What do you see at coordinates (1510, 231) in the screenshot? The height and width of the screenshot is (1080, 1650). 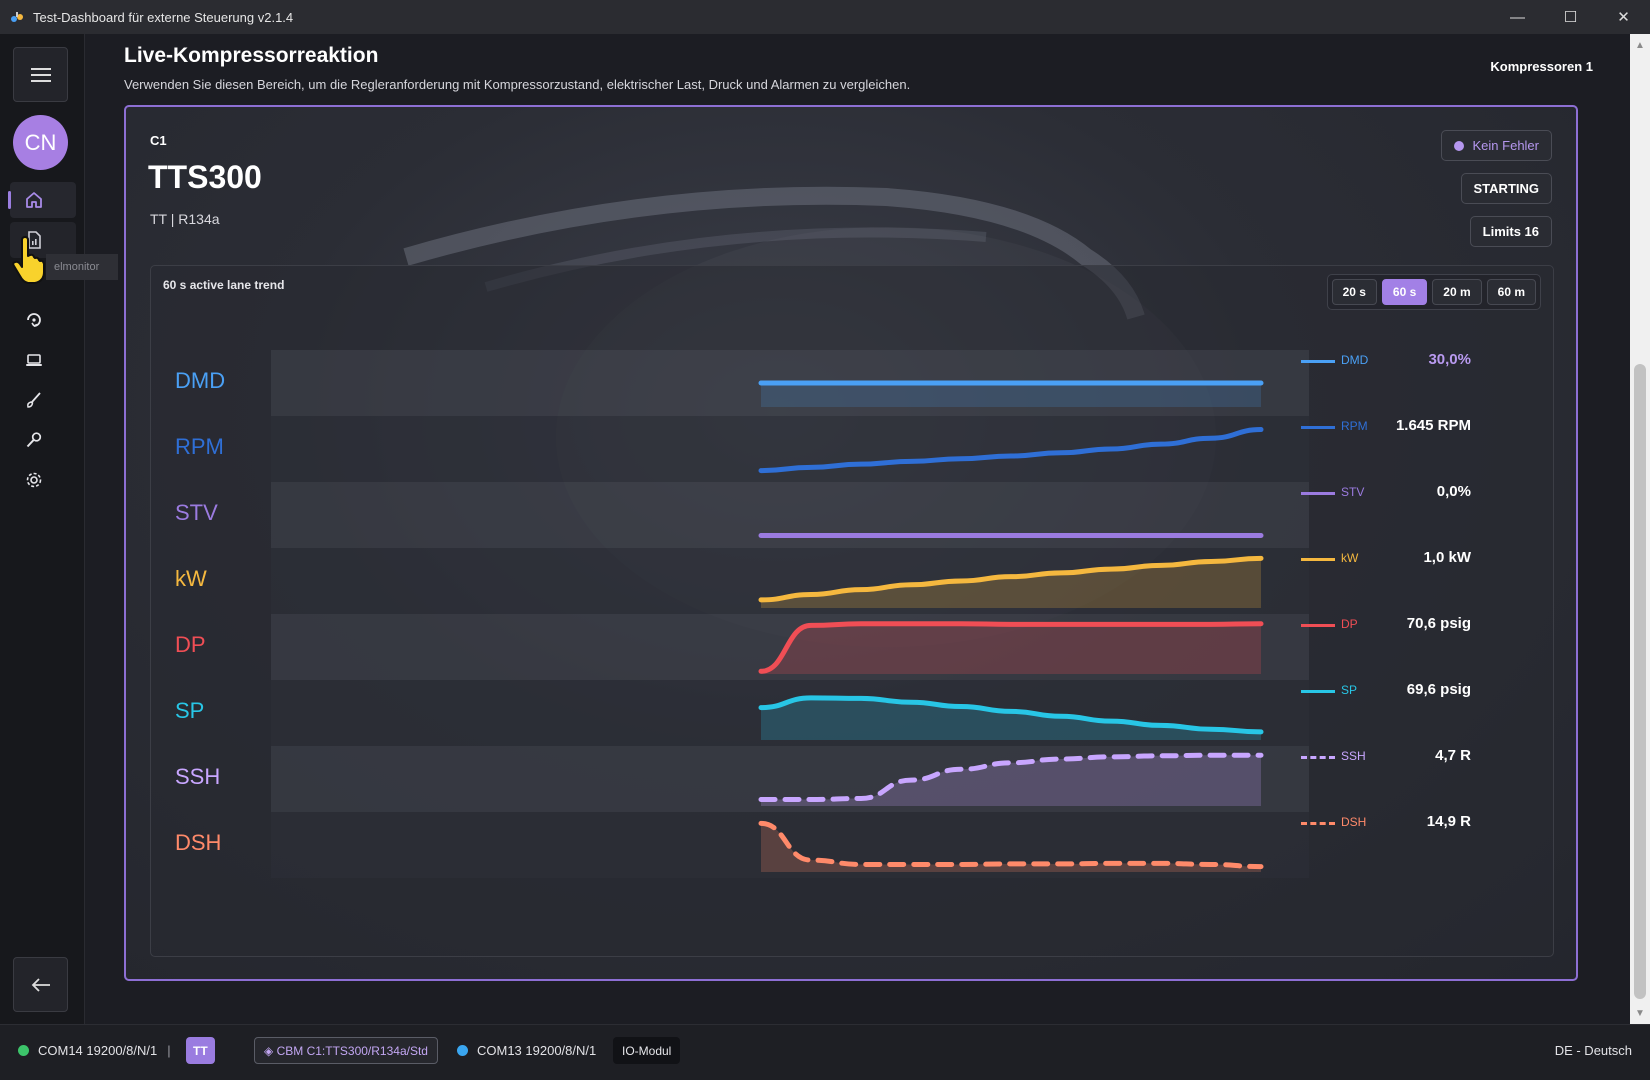 I see `limits-badge: Limits 16` at bounding box center [1510, 231].